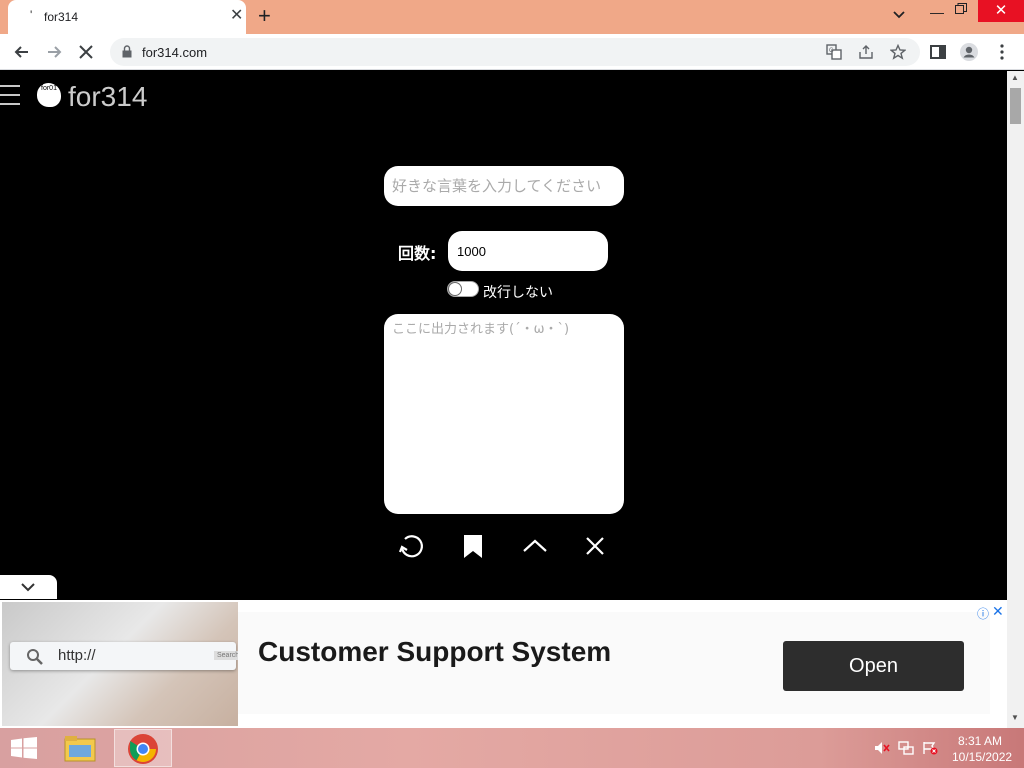 The width and height of the screenshot is (1024, 768). I want to click on network-icon, so click(906, 748).